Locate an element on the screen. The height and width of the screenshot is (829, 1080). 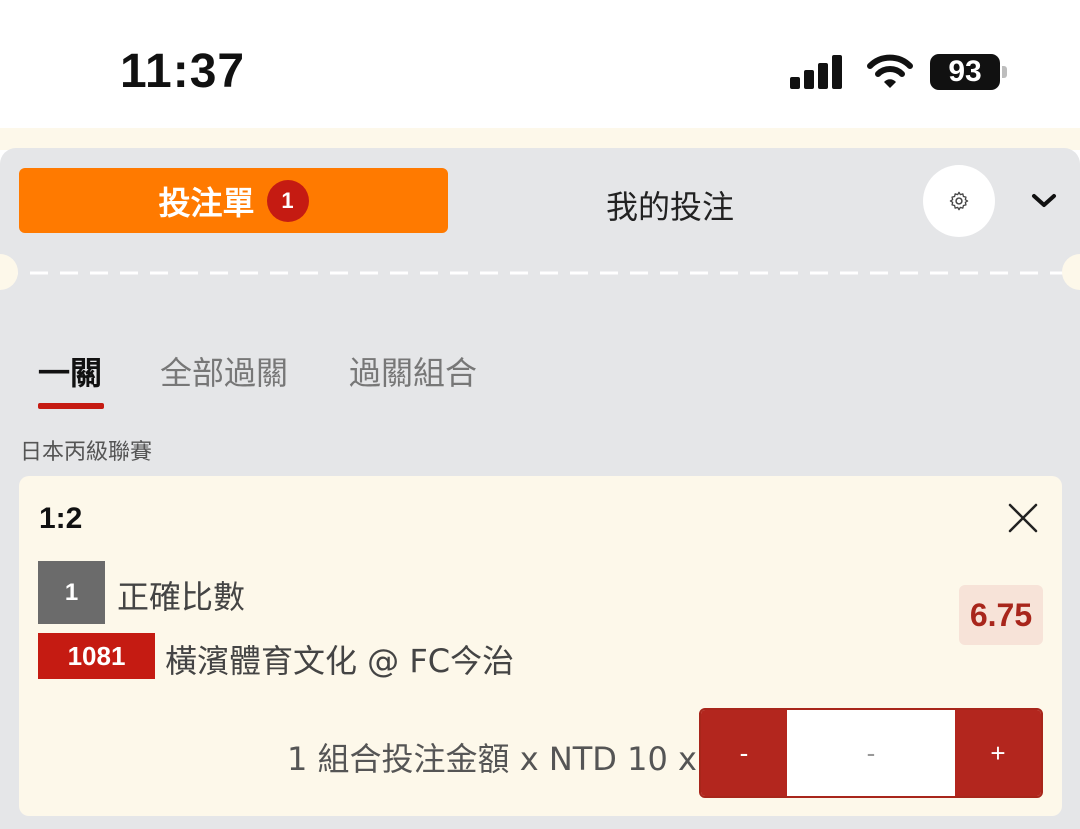
stake-stepper: - - + is located at coordinates (871, 753).